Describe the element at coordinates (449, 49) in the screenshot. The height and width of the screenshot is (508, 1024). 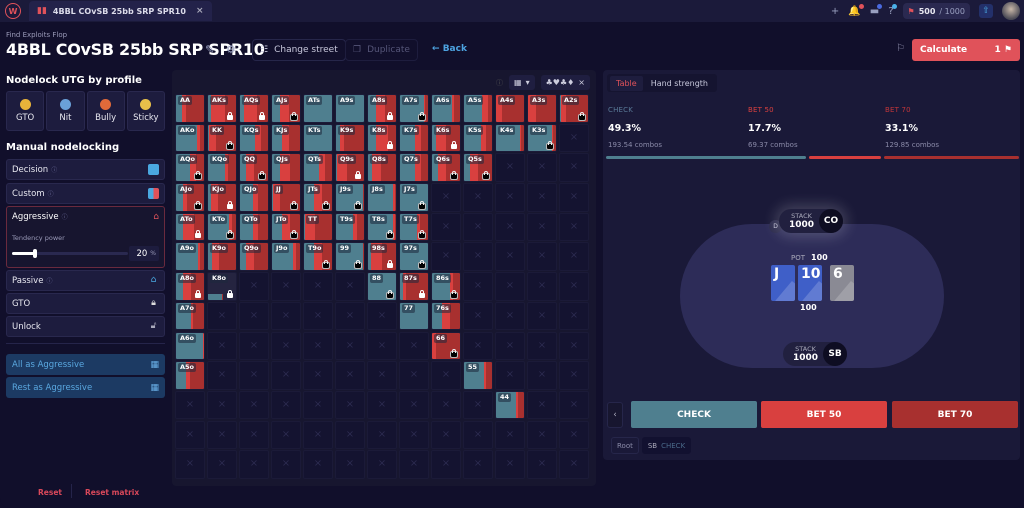
I see `back-button: ← Back` at that location.